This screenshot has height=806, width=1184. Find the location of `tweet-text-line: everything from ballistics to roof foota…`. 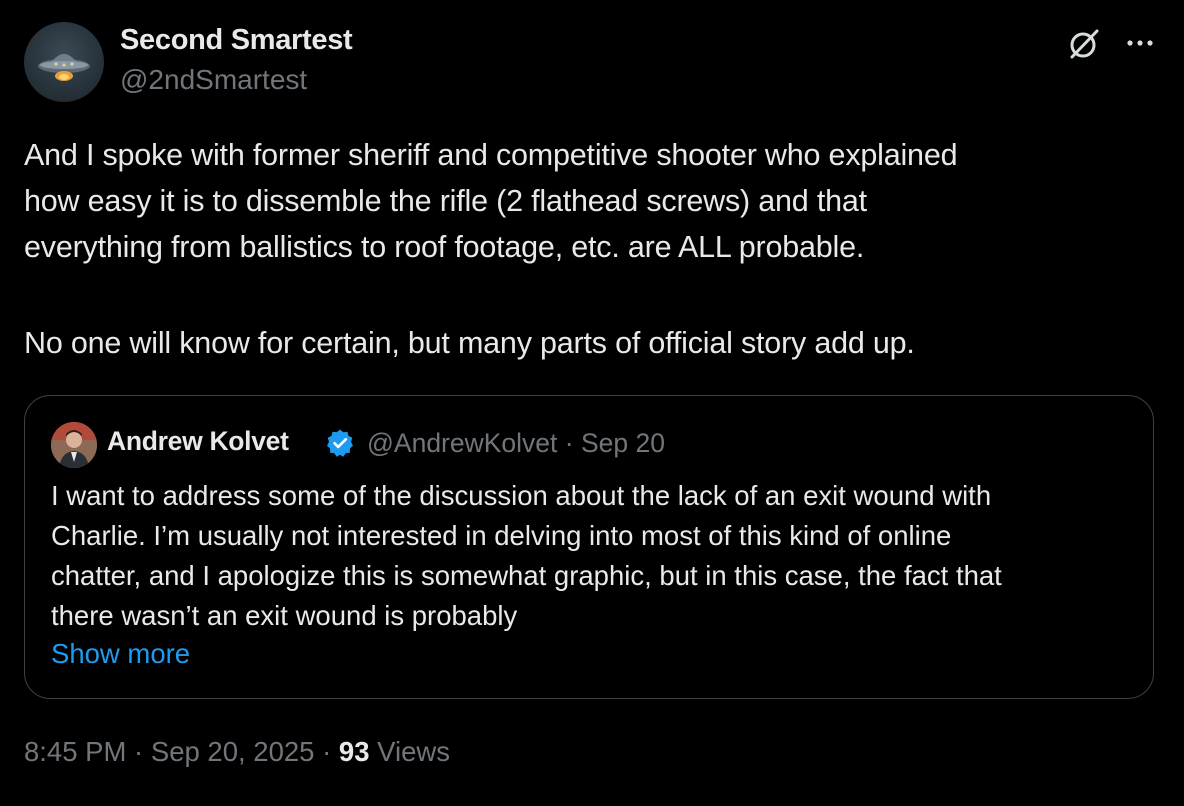

tweet-text-line: everything from ballistics to roof foota… is located at coordinates (444, 247).